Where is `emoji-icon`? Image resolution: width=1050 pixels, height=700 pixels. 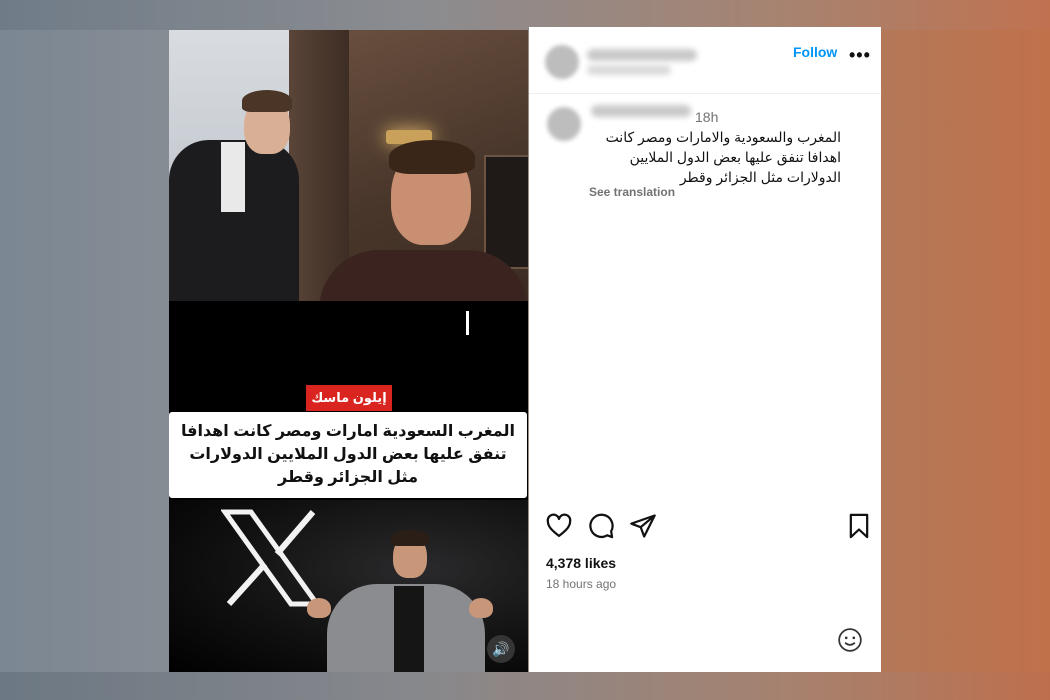
emoji-icon is located at coordinates (850, 640).